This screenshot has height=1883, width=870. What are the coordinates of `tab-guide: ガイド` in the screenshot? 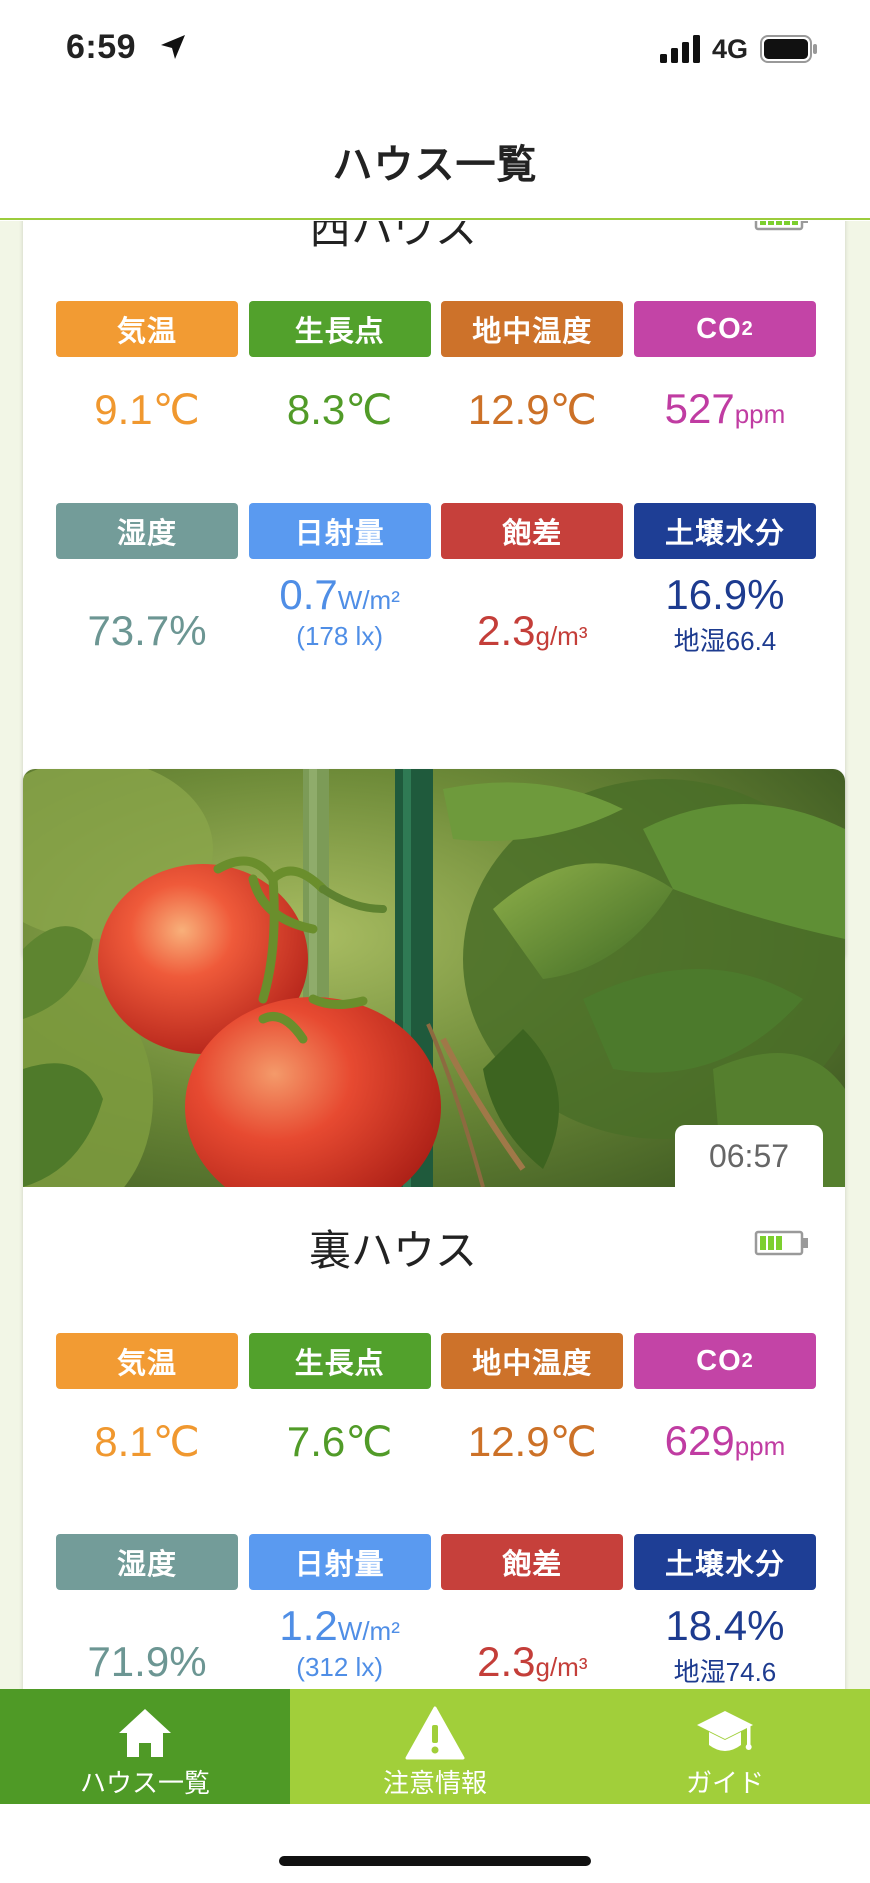 It's located at (725, 1746).